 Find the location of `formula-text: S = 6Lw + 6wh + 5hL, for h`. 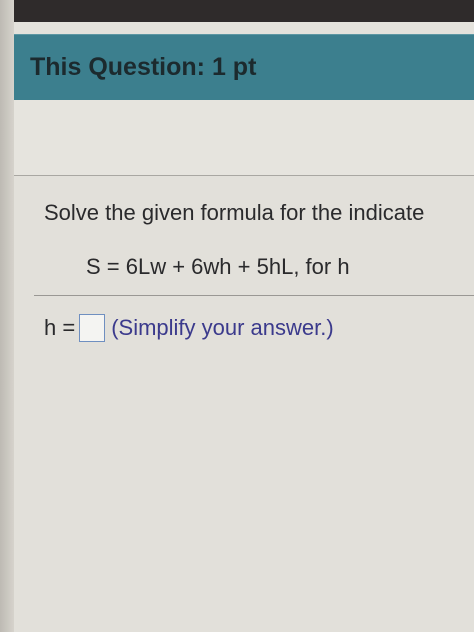

formula-text: S = 6Lw + 6wh + 5hL, for h is located at coordinates (218, 266).